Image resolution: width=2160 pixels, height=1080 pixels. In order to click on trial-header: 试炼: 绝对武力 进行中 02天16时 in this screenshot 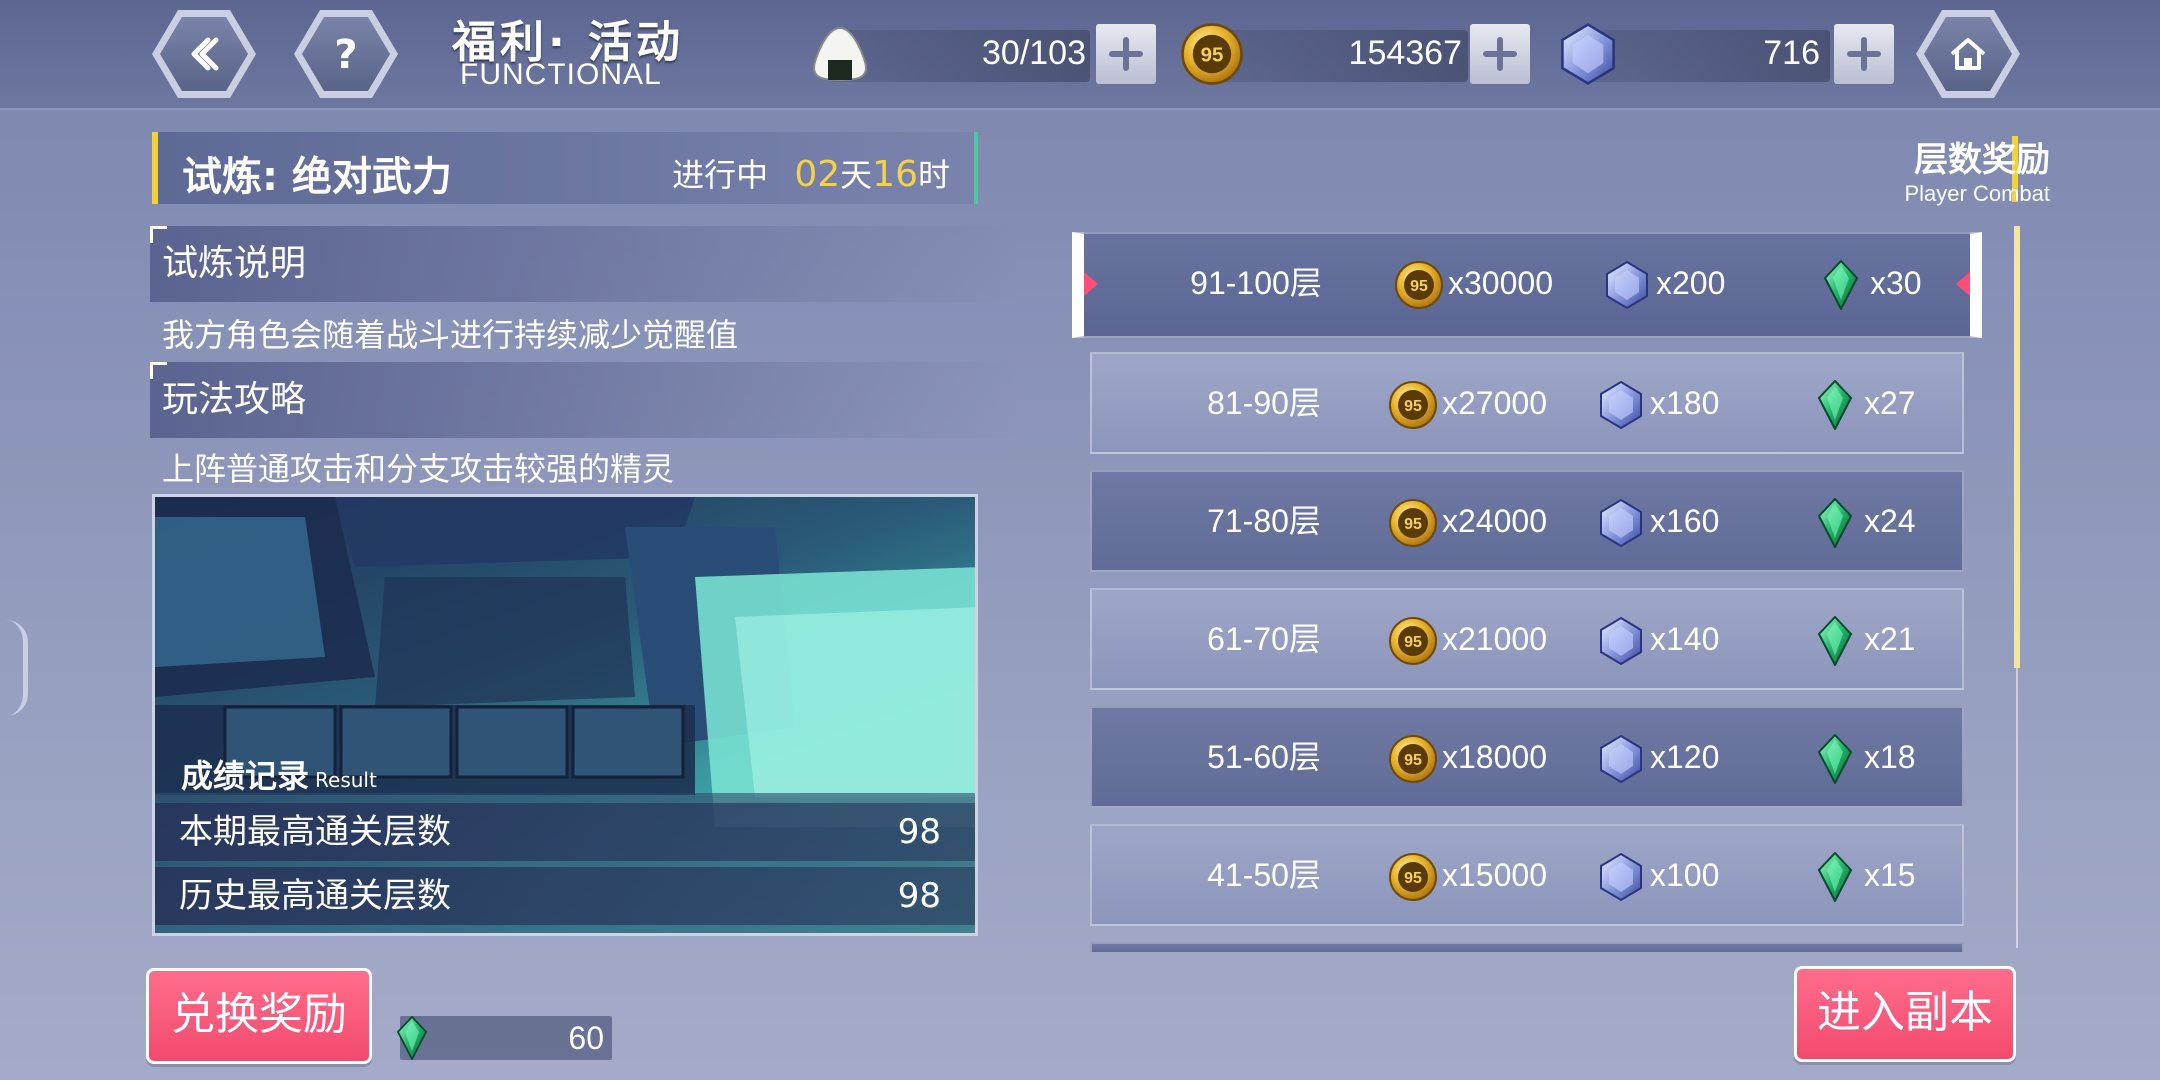, I will do `click(565, 168)`.